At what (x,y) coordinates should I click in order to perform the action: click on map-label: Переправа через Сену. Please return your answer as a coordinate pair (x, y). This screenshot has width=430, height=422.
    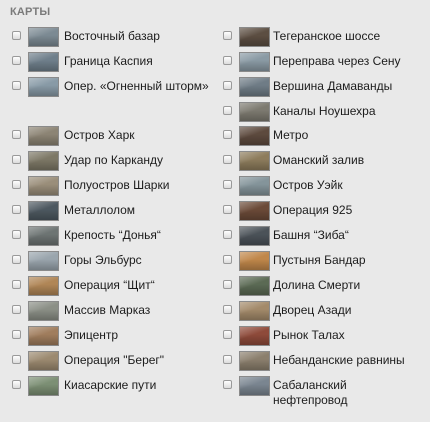
    Looking at the image, I should click on (337, 61).